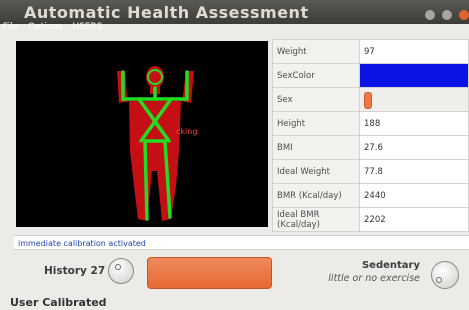 This screenshot has height=310, width=469. Describe the element at coordinates (316, 75) in the screenshot. I see `metric-label-sexcolor: SexColor` at that location.